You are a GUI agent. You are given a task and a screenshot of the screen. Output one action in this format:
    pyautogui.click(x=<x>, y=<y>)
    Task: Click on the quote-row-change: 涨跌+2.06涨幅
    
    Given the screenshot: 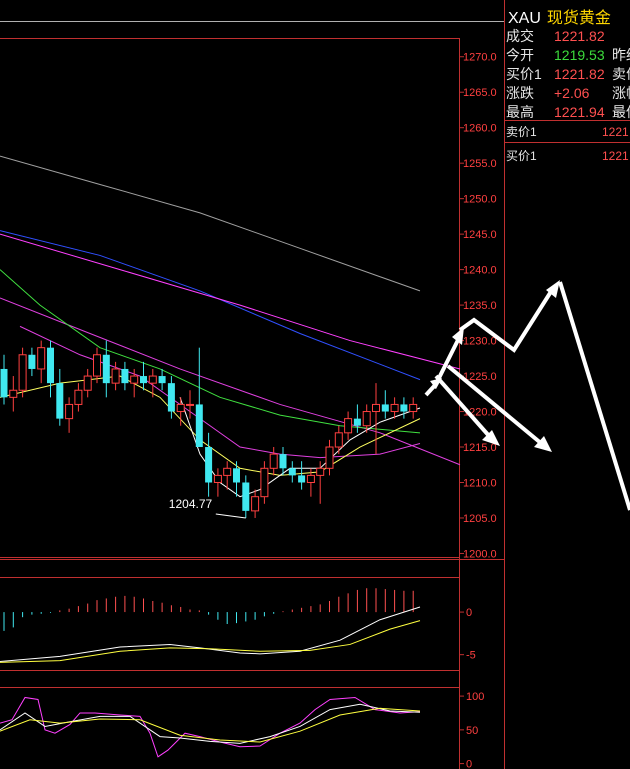 What is the action you would take?
    pyautogui.click(x=568, y=93)
    